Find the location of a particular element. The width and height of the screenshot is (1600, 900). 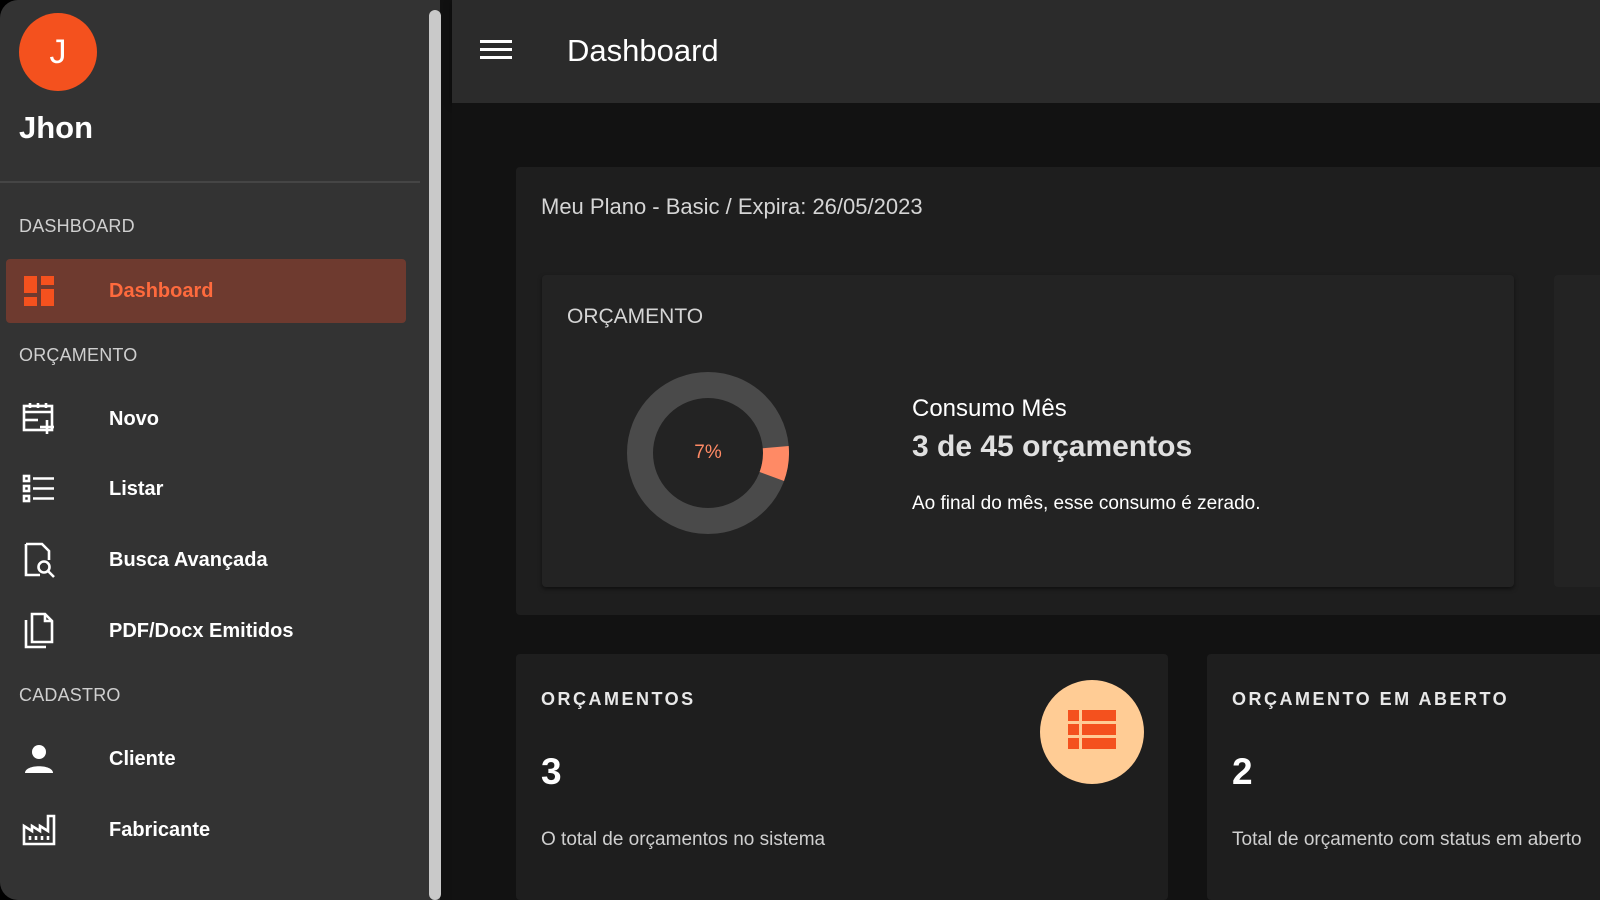

stat-badge is located at coordinates (1092, 732).